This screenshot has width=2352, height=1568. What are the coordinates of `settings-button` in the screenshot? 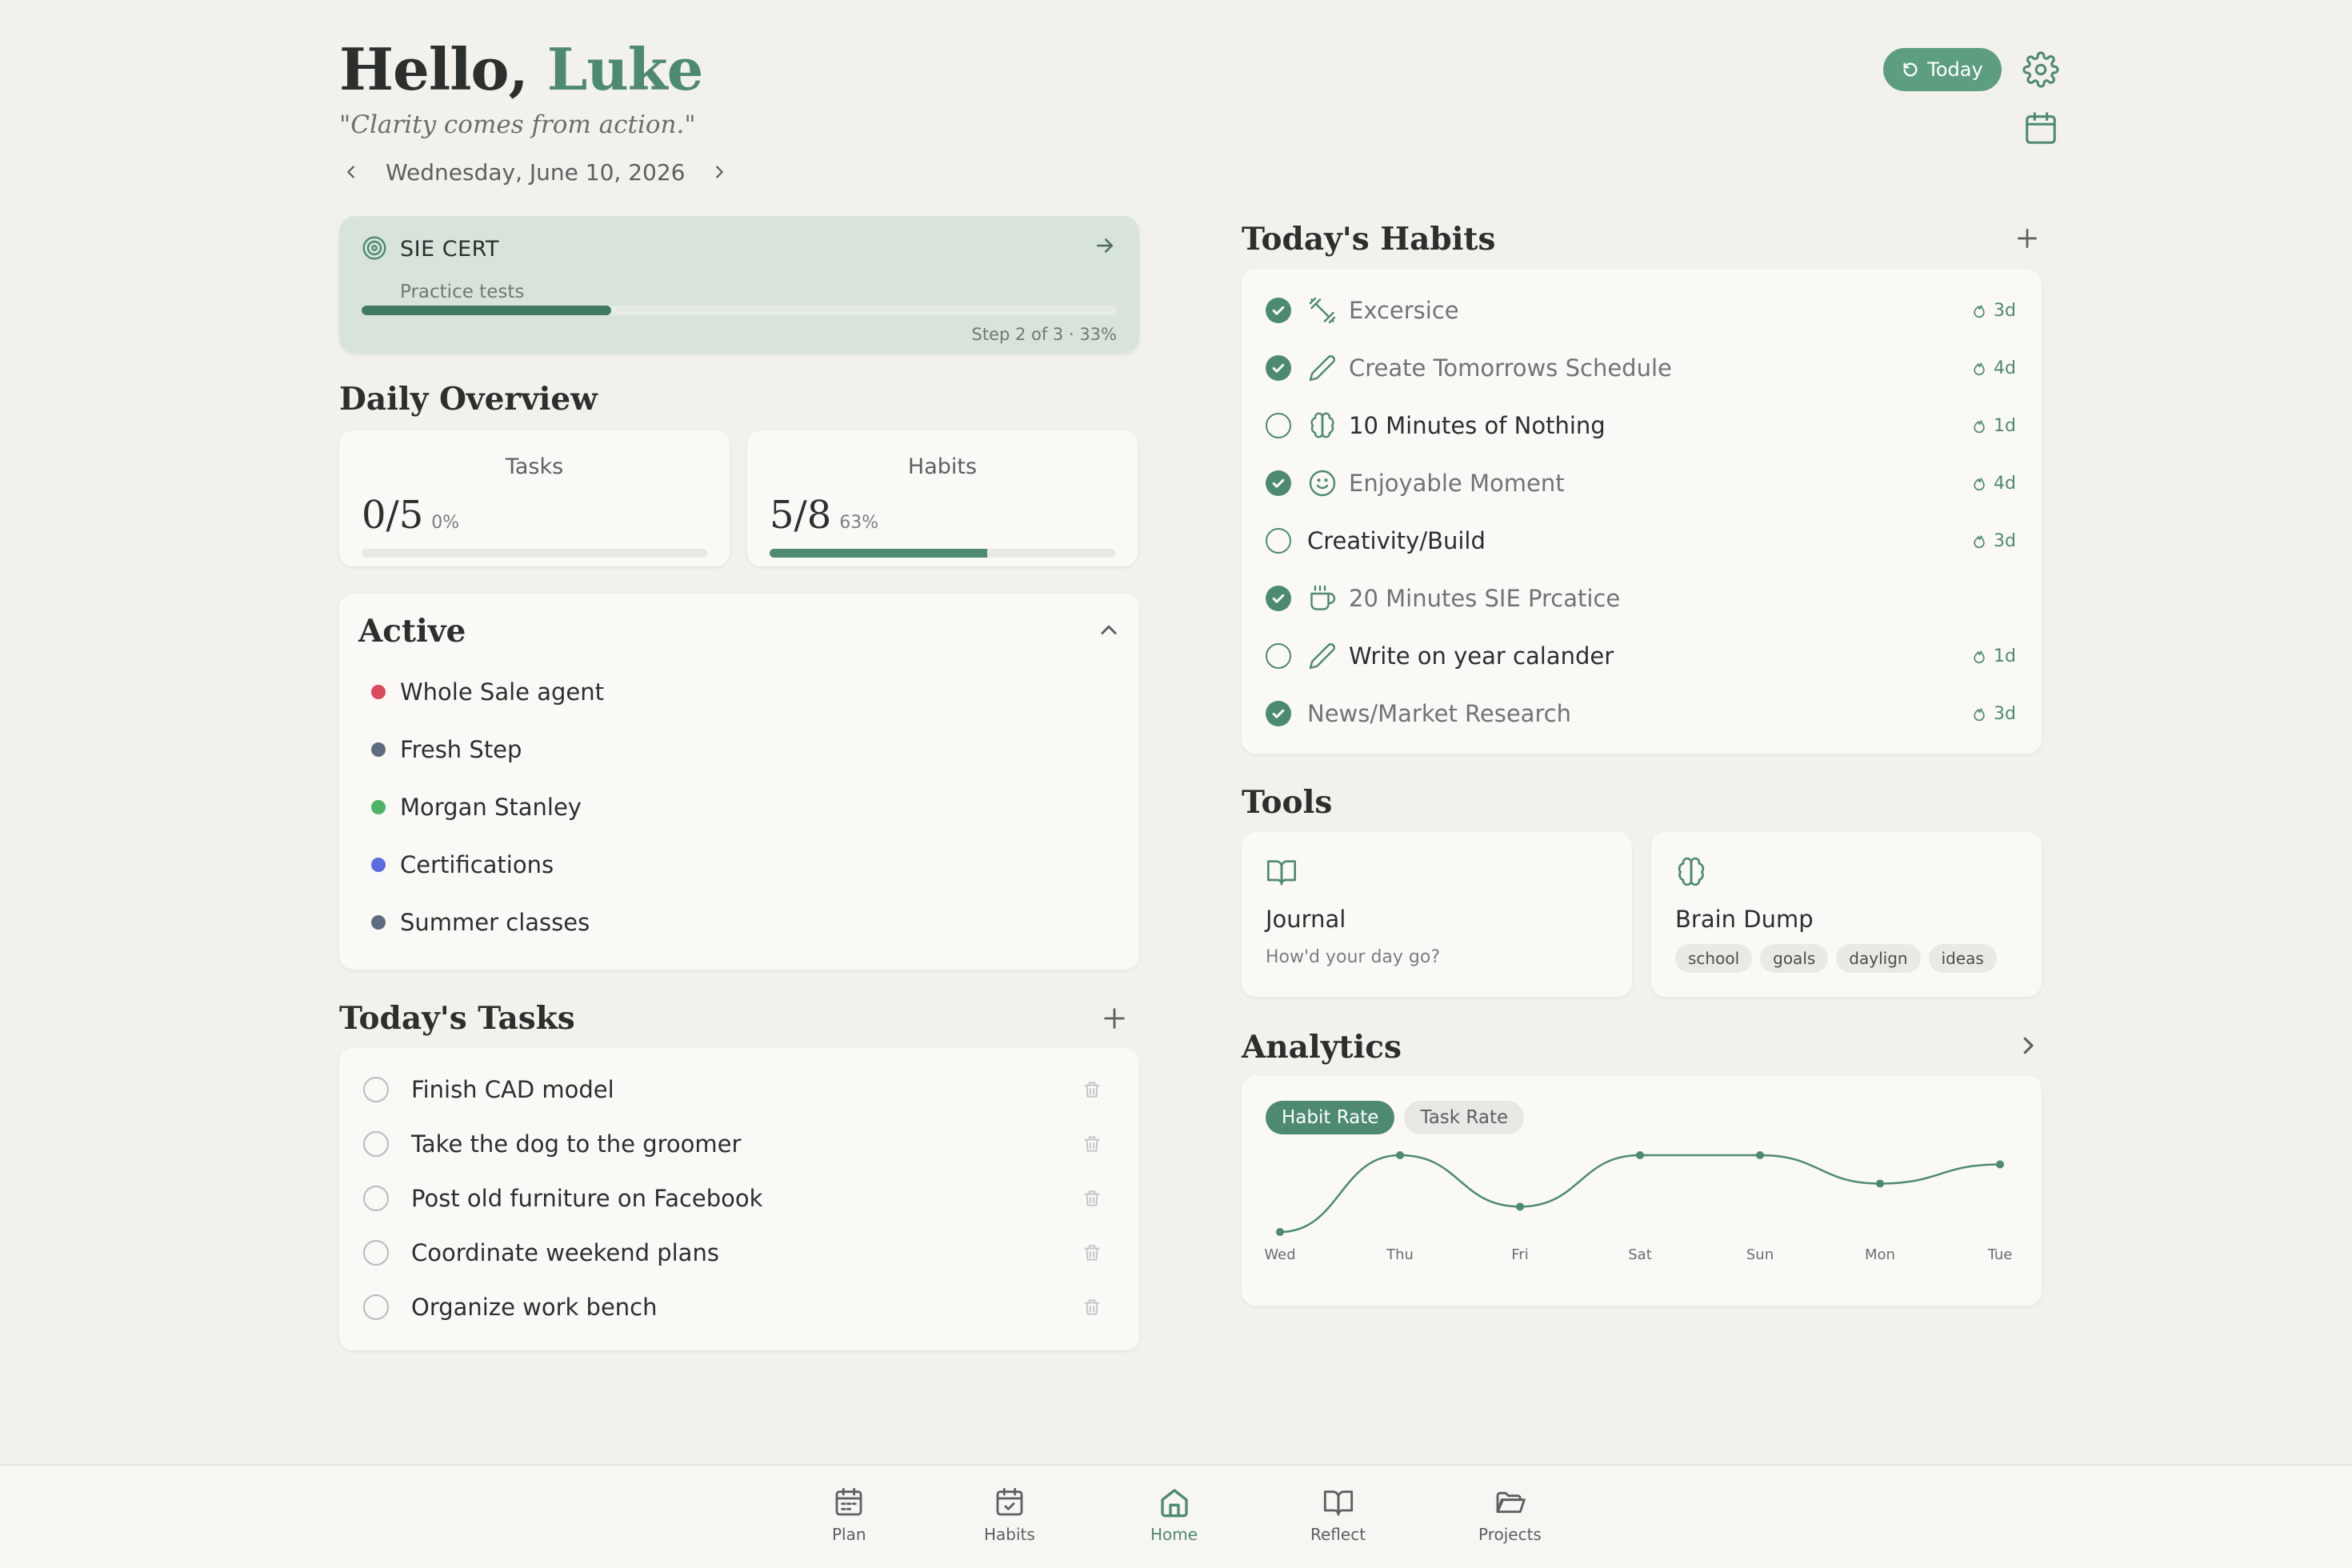 It's located at (2040, 69).